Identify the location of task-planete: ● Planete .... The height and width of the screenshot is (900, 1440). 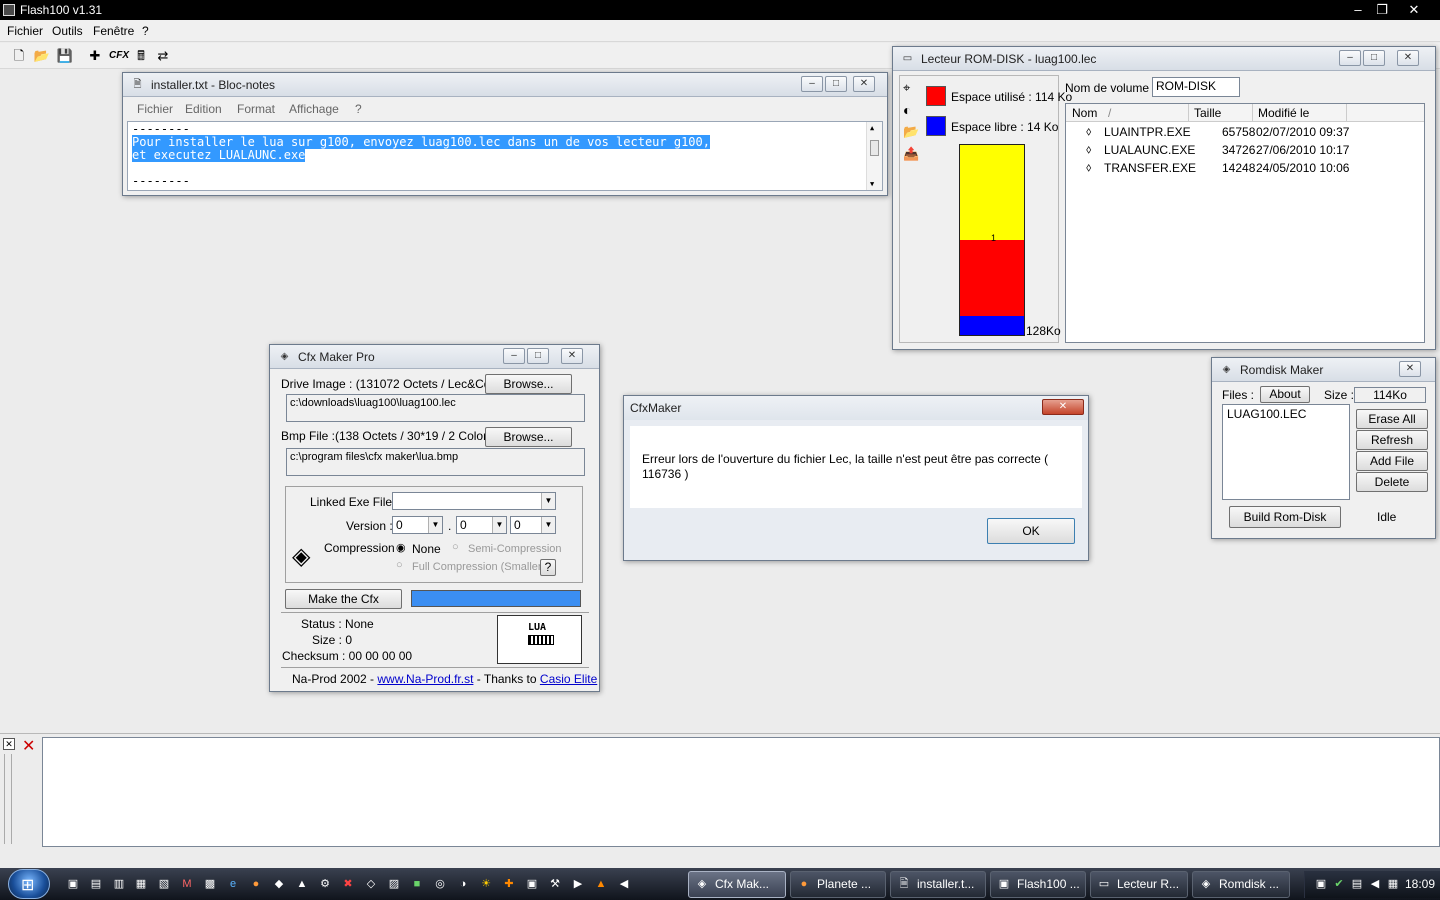
(838, 884).